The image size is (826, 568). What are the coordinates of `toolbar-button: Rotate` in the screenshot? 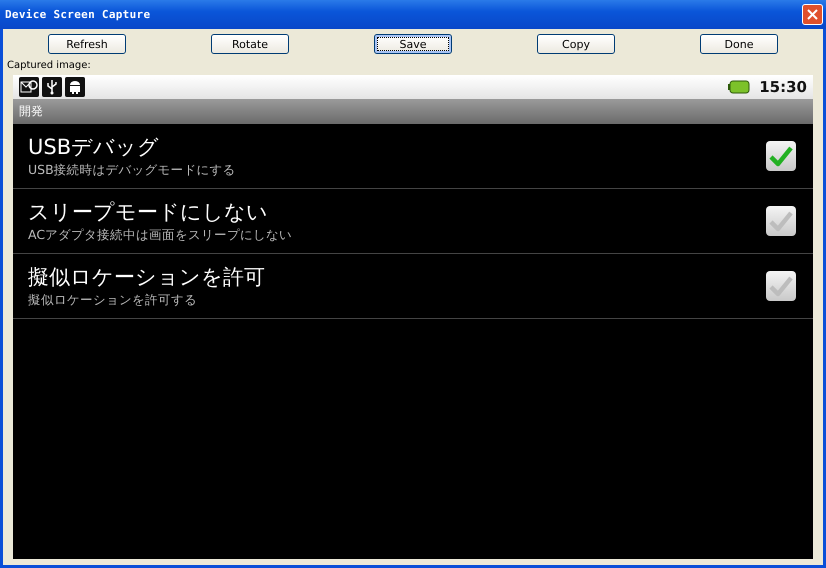 It's located at (250, 44).